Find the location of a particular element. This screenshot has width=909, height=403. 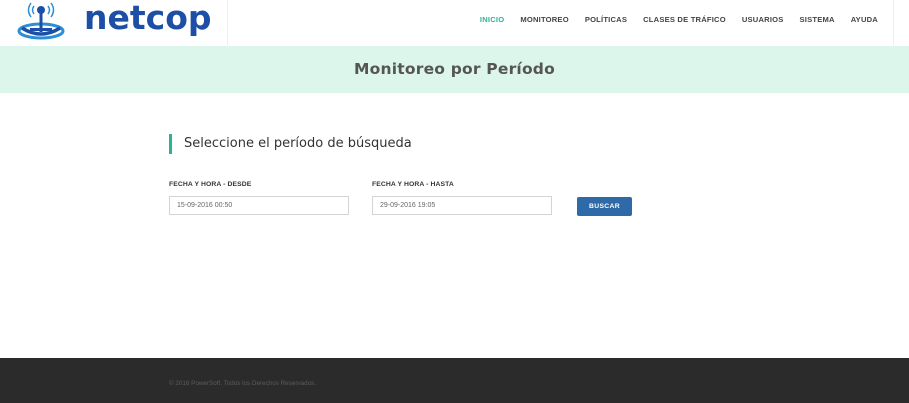

antenna-logo-icon is located at coordinates (41, 21).